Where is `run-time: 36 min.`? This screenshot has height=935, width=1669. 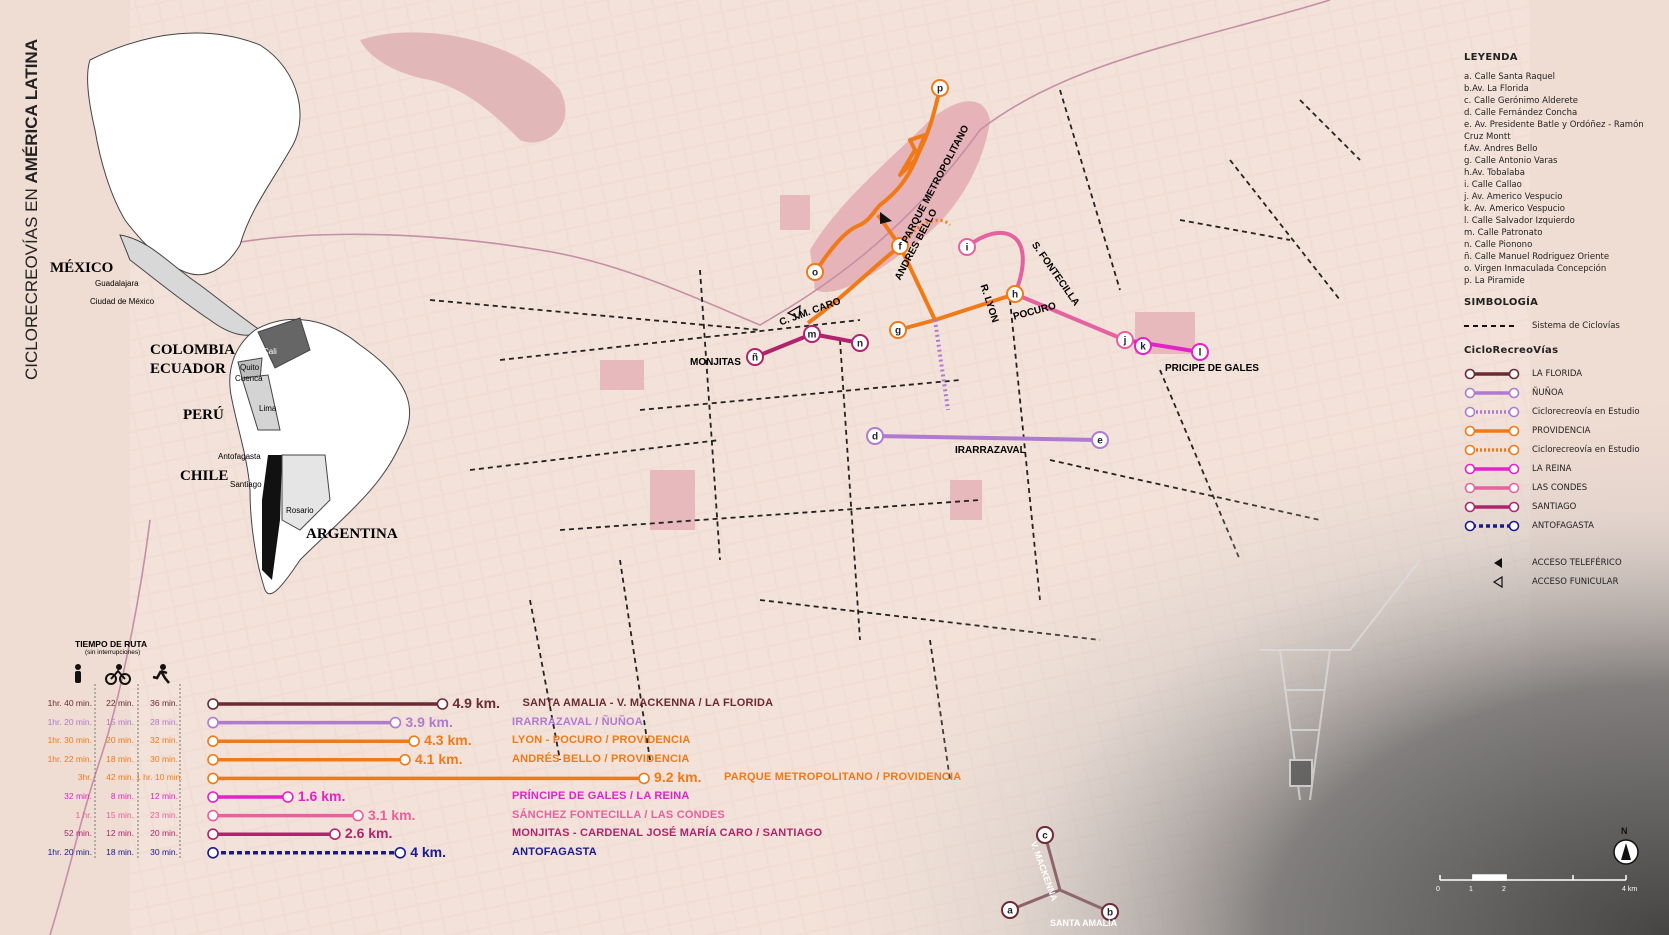
run-time: 36 min. is located at coordinates (164, 703).